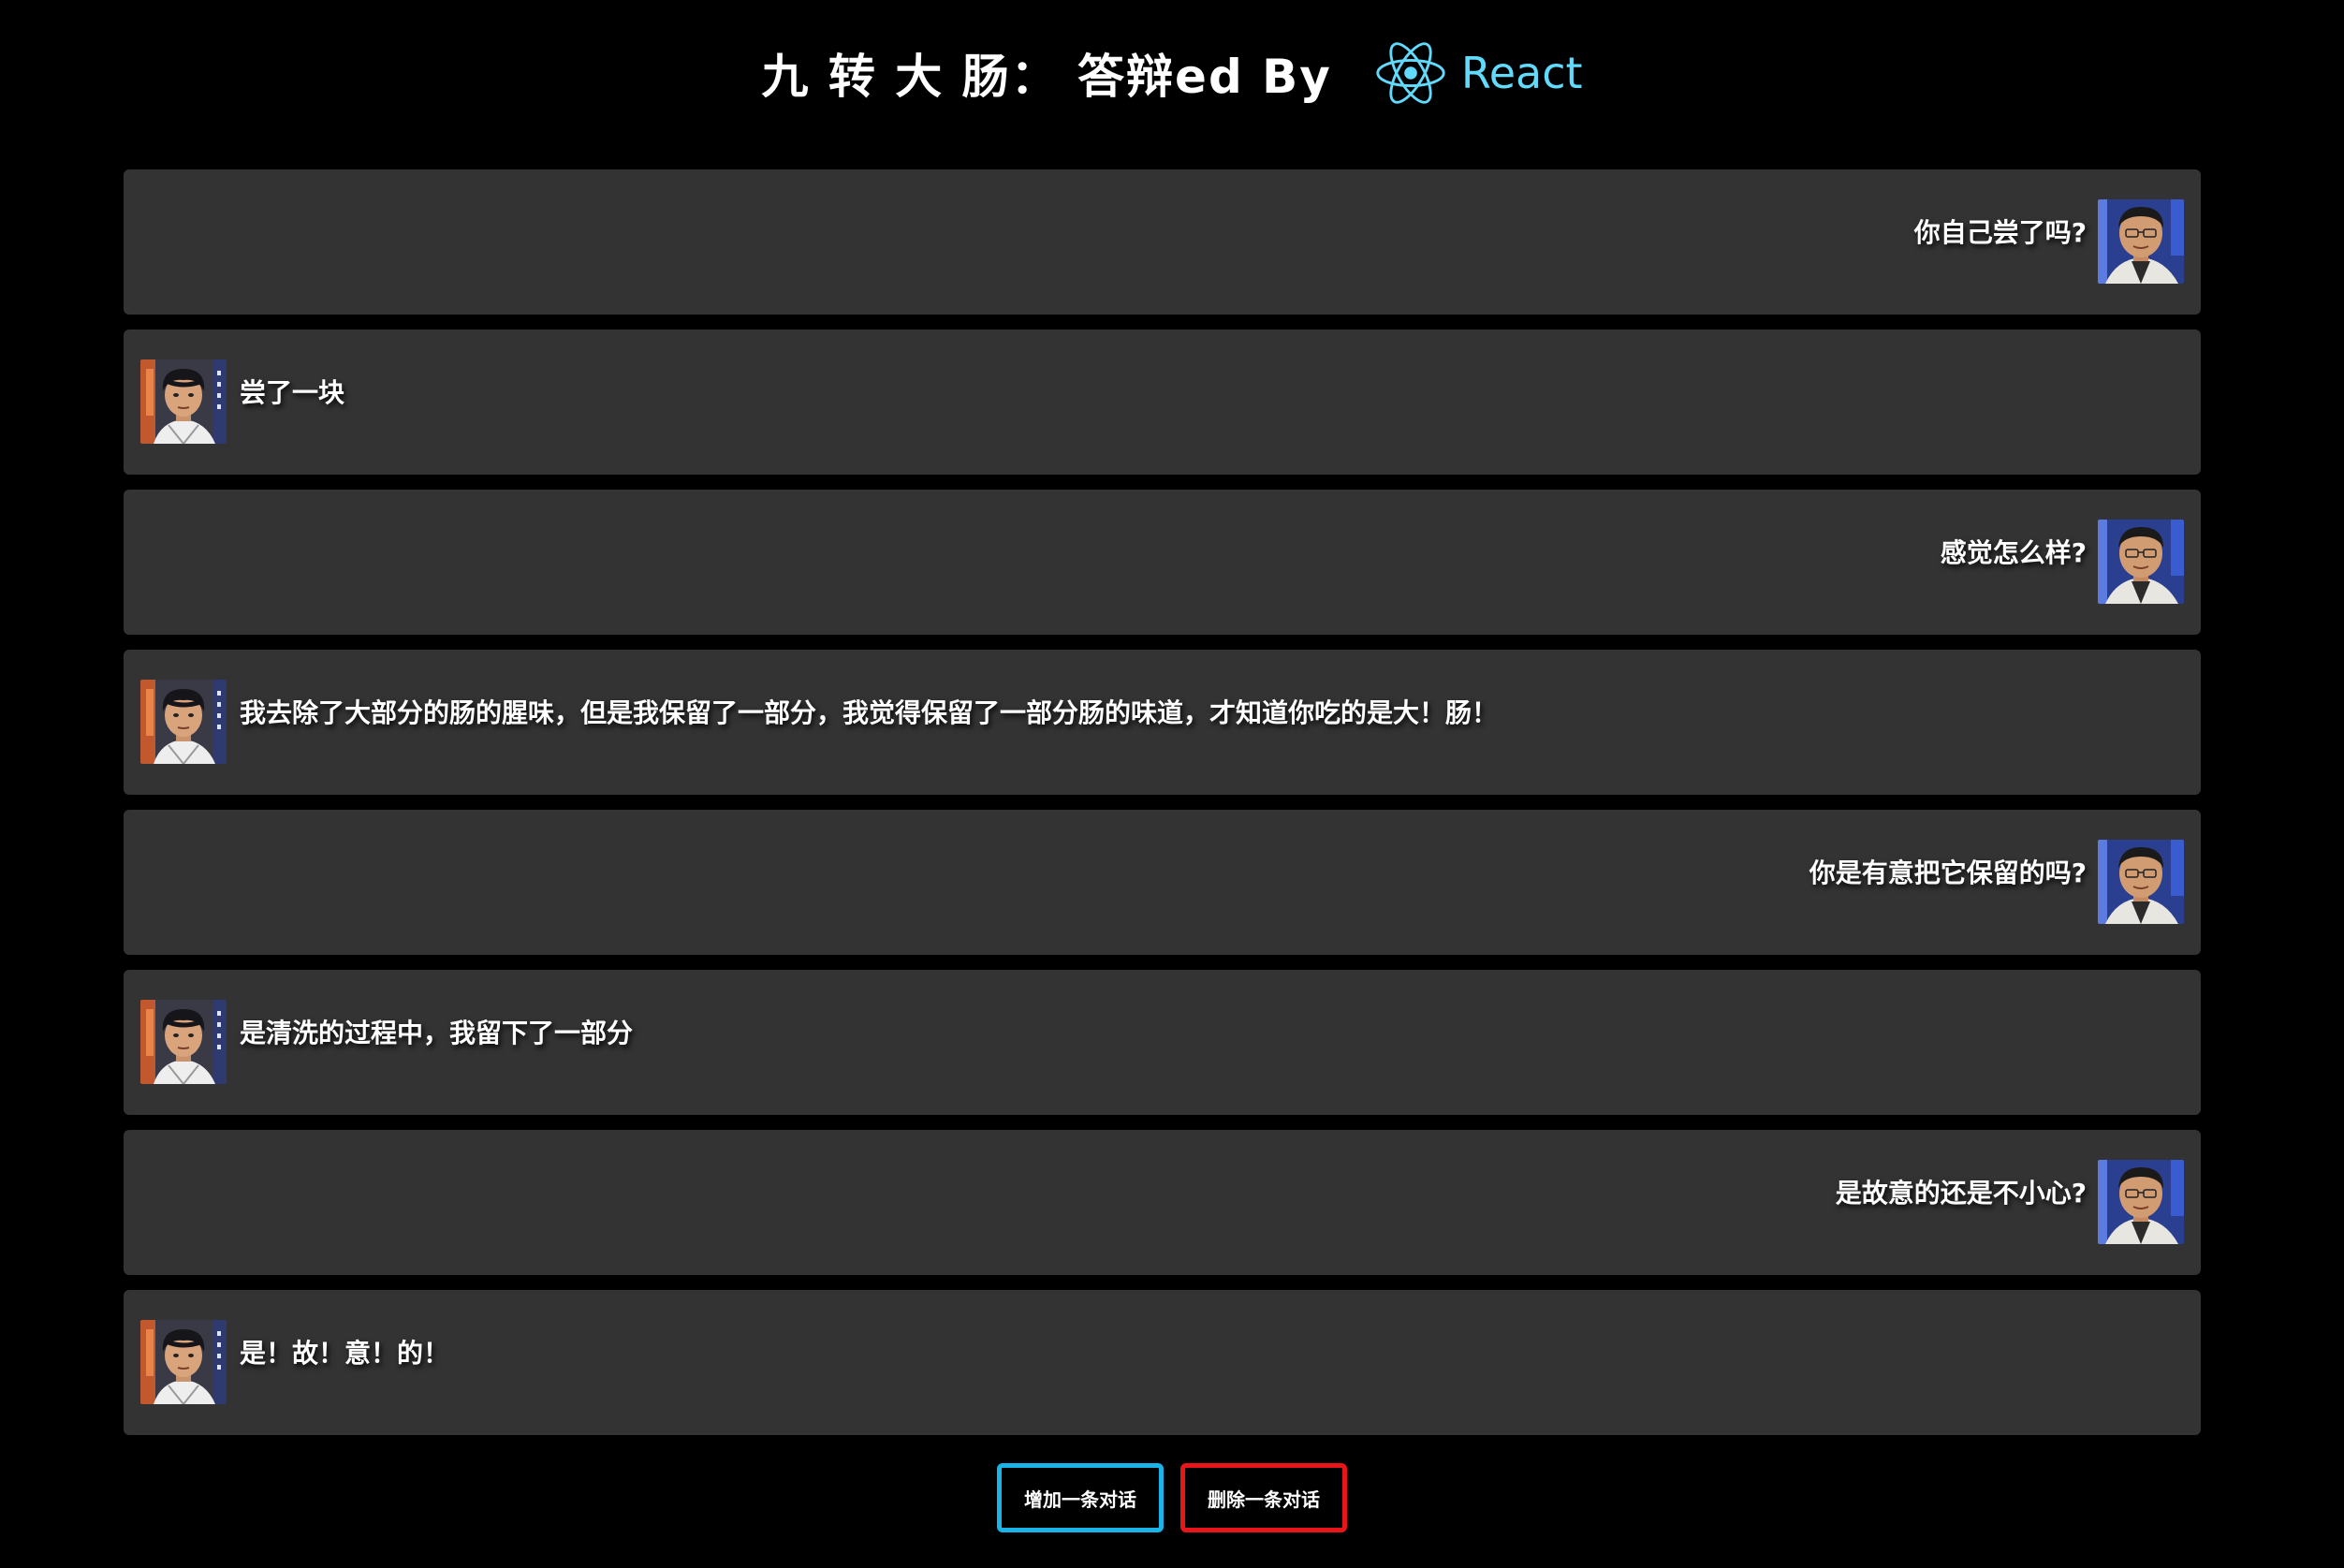  Describe the element at coordinates (1162, 1043) in the screenshot. I see `message-row: 是清洗的过程中，我留下了一部分` at that location.